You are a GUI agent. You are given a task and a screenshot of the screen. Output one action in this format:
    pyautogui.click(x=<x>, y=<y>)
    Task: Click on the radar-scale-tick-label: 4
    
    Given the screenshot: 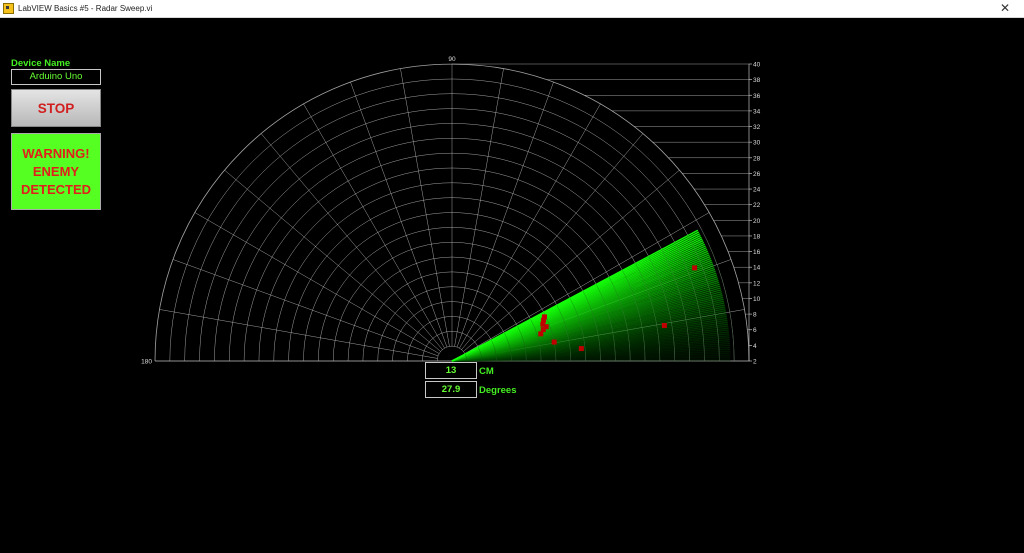 What is the action you would take?
    pyautogui.click(x=755, y=346)
    